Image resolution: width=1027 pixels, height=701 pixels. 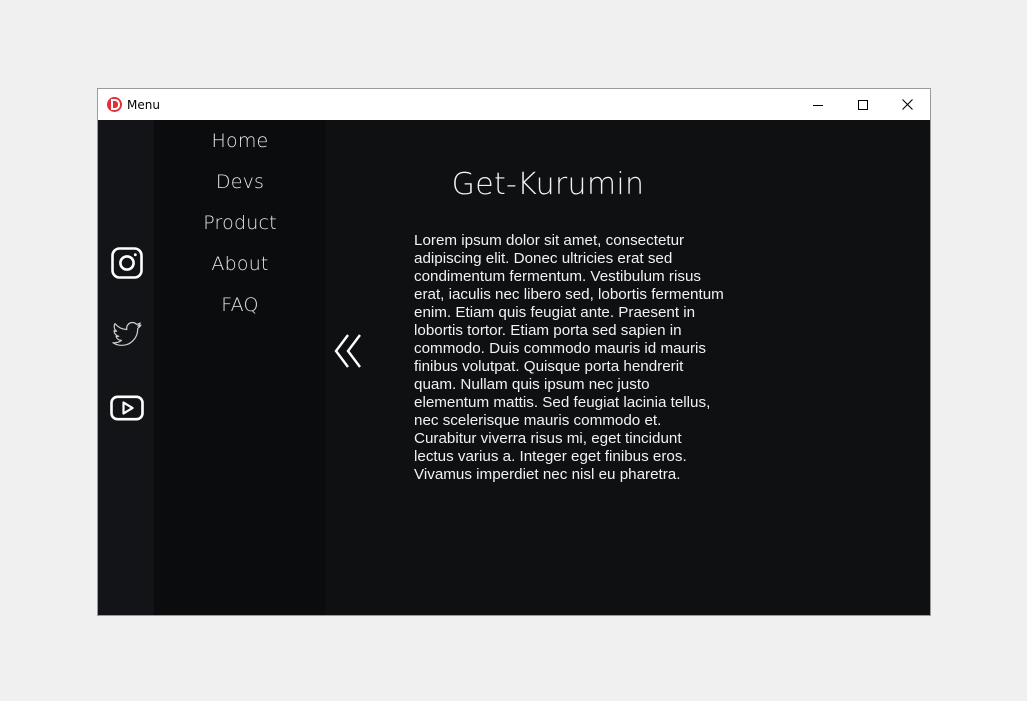 I want to click on close-button, so click(x=907, y=104).